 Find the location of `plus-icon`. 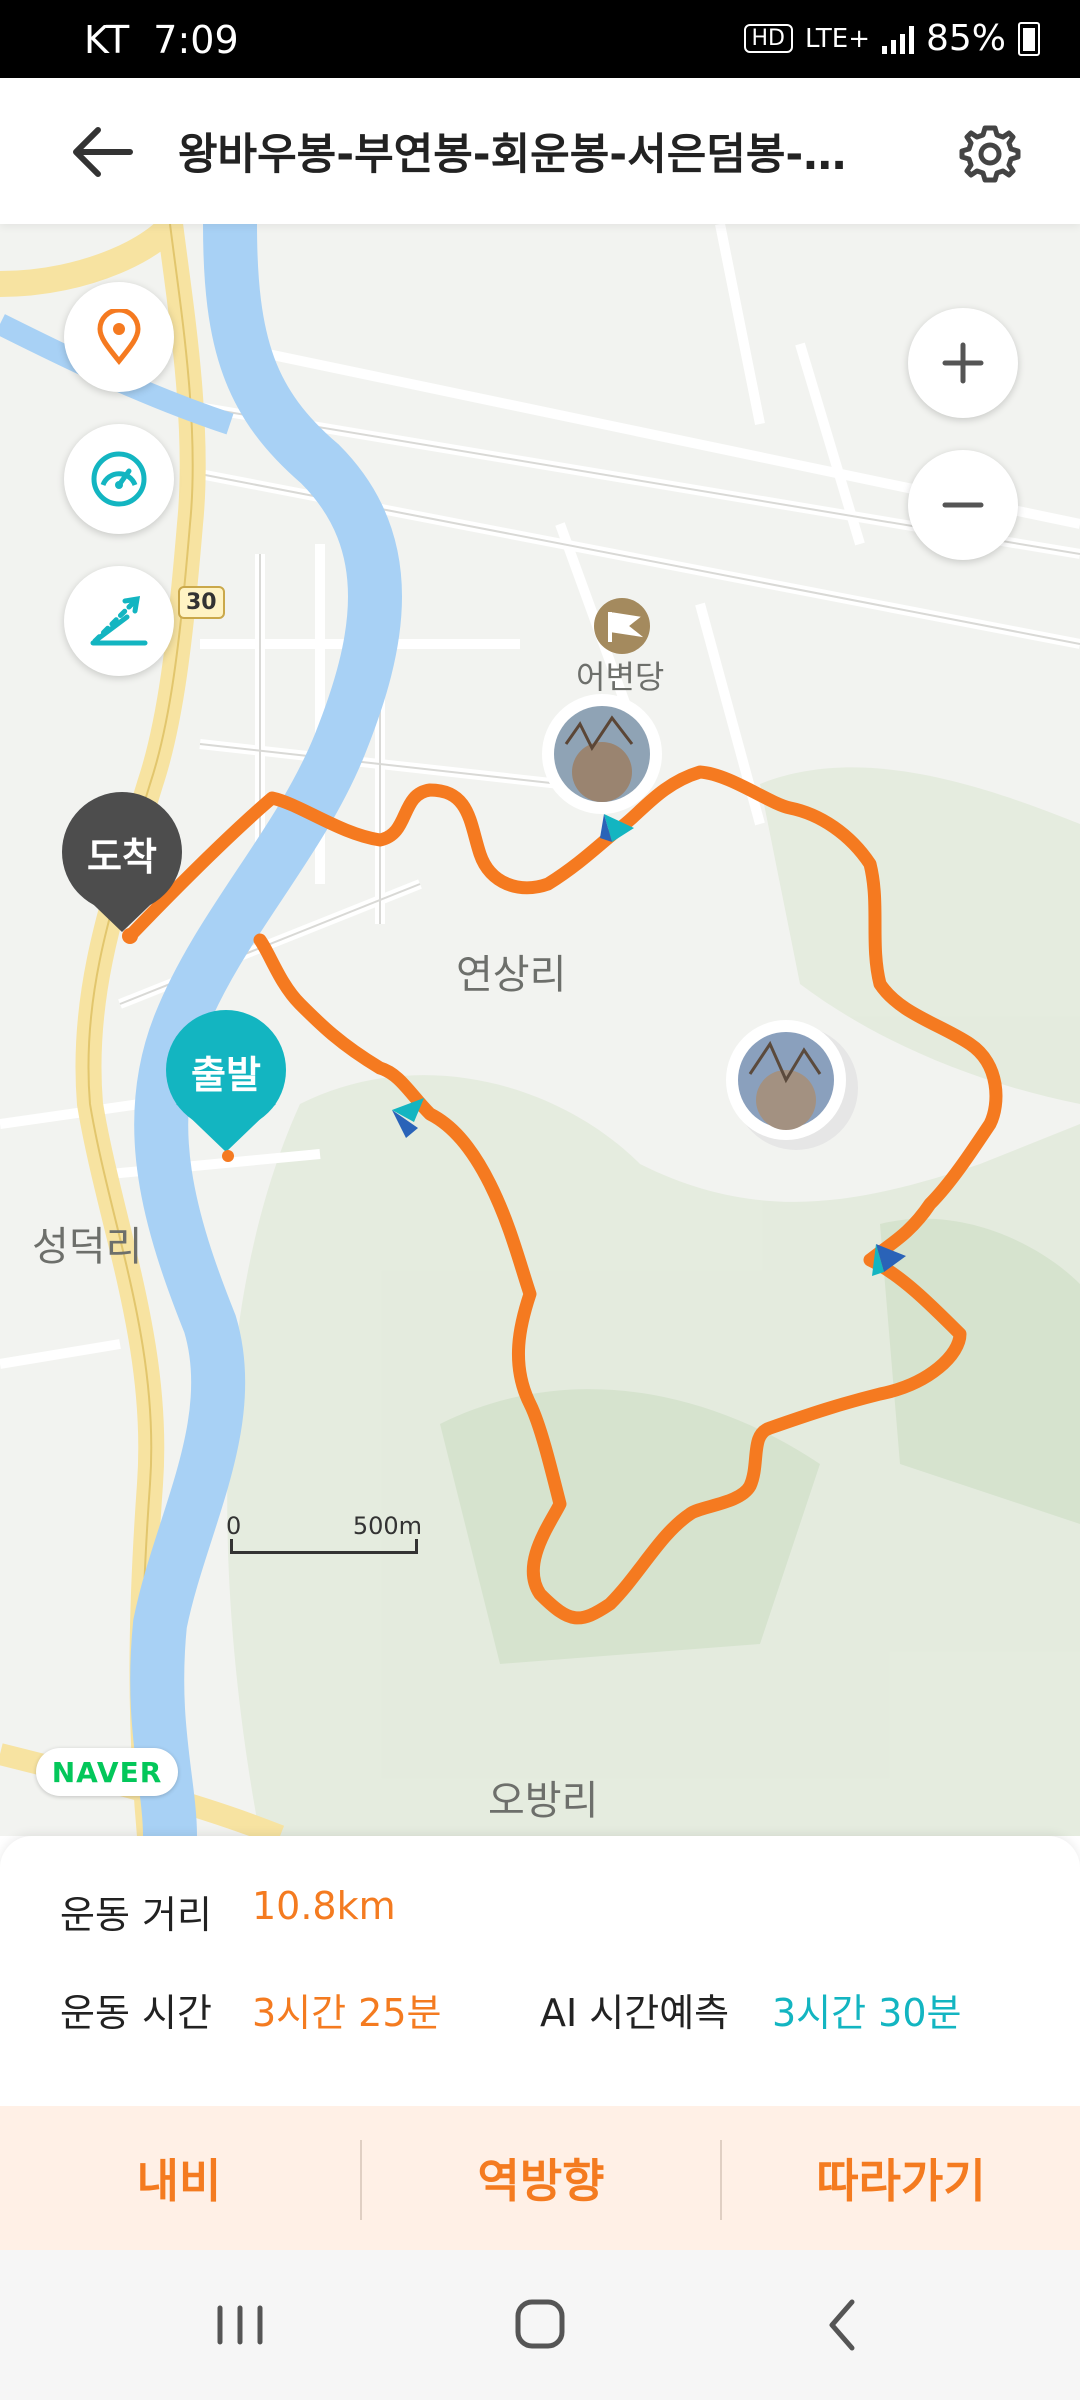

plus-icon is located at coordinates (963, 363).